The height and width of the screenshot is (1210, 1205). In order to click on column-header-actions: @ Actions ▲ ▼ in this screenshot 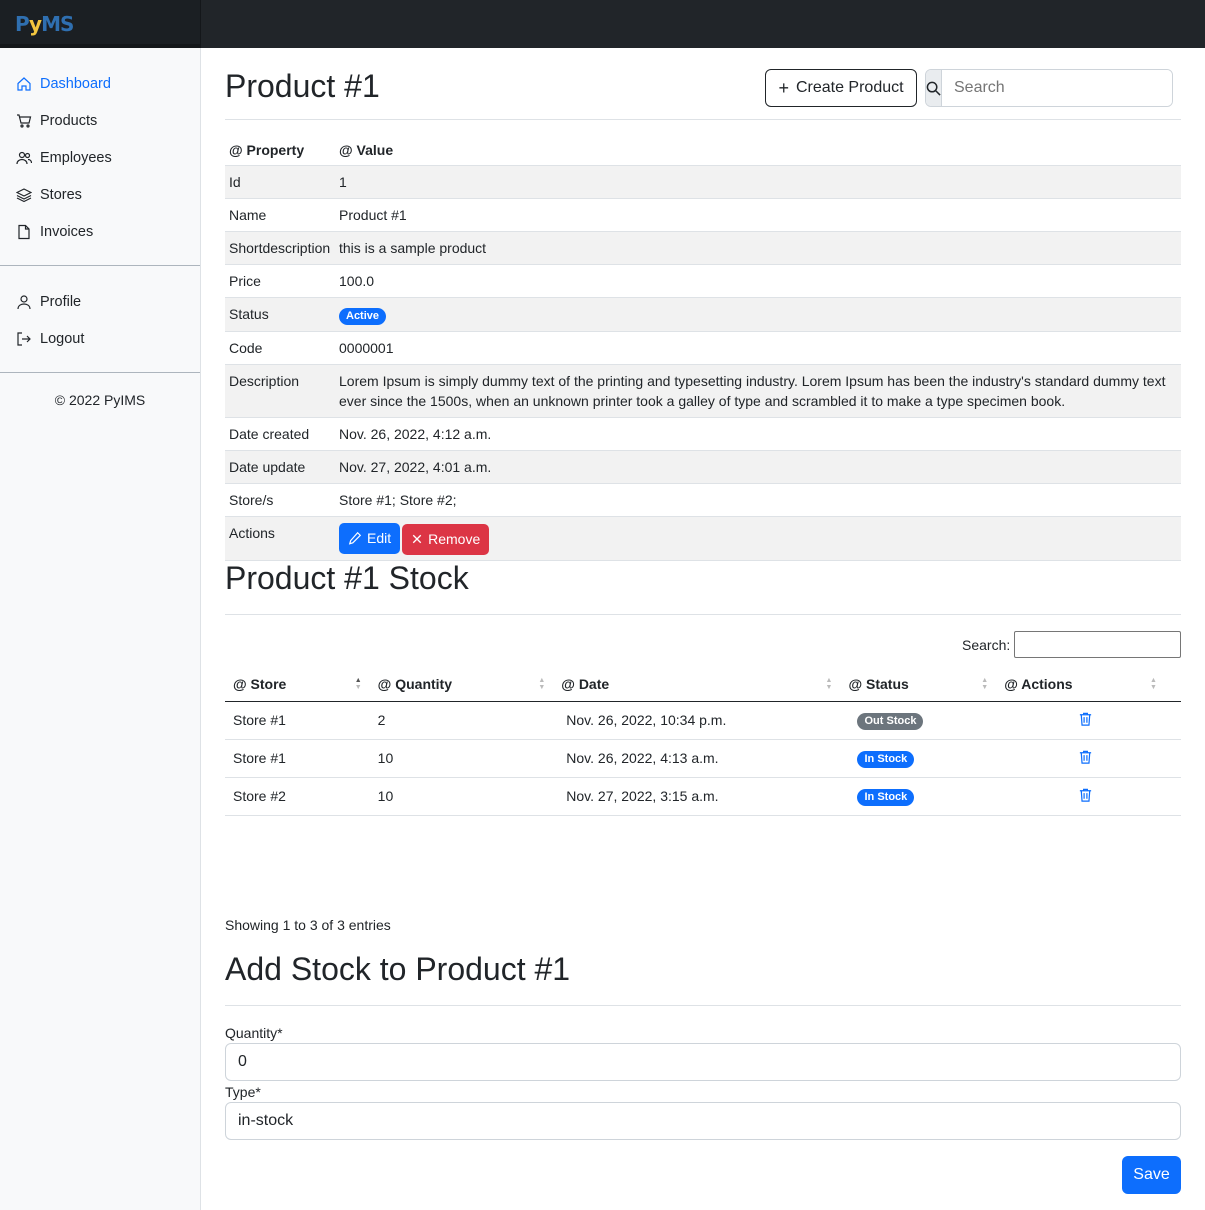, I will do `click(1080, 685)`.